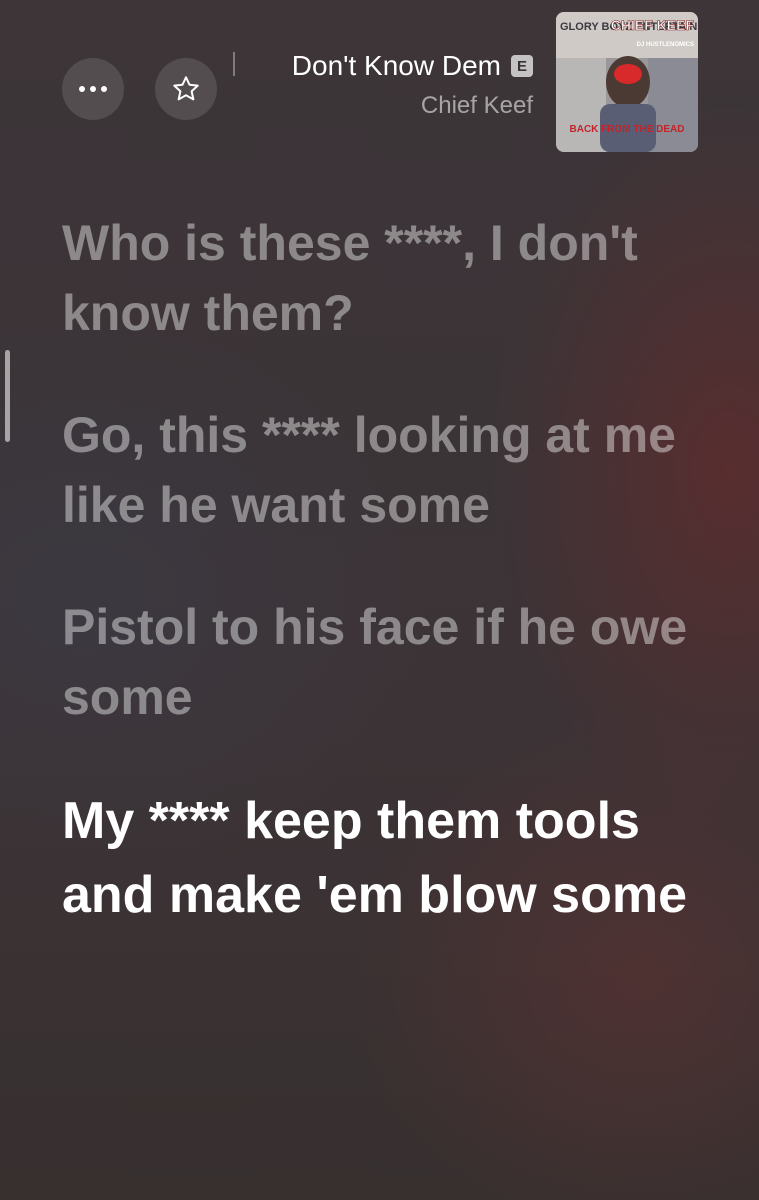 Image resolution: width=759 pixels, height=1200 pixels. I want to click on lyric-line: Pistol to his face if he owe some, so click(382, 662).